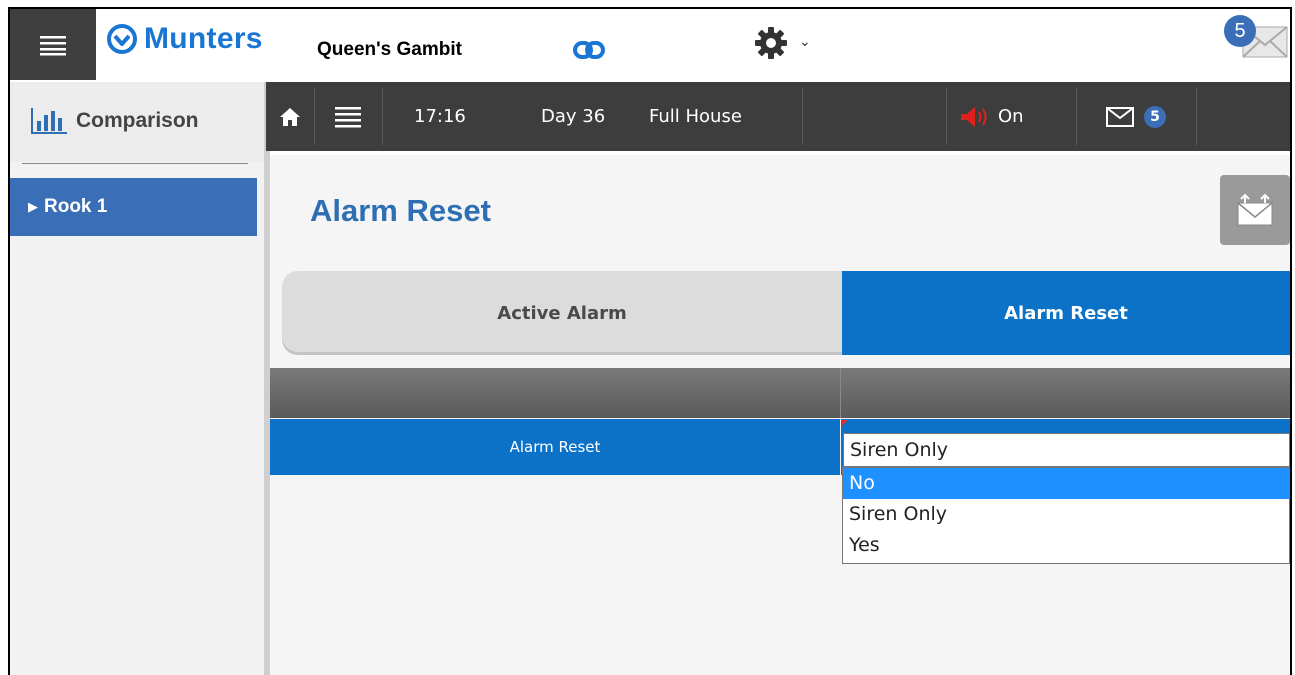 The image size is (1295, 675). Describe the element at coordinates (555, 447) in the screenshot. I see `row-label-alarm-reset: Alarm Reset` at that location.